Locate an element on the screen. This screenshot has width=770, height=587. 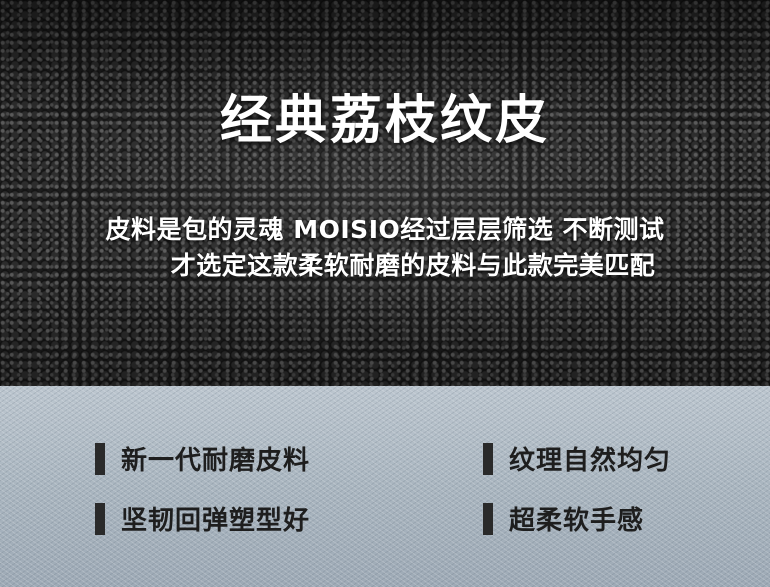
feature-item: 纹理自然均匀 is located at coordinates (577, 458).